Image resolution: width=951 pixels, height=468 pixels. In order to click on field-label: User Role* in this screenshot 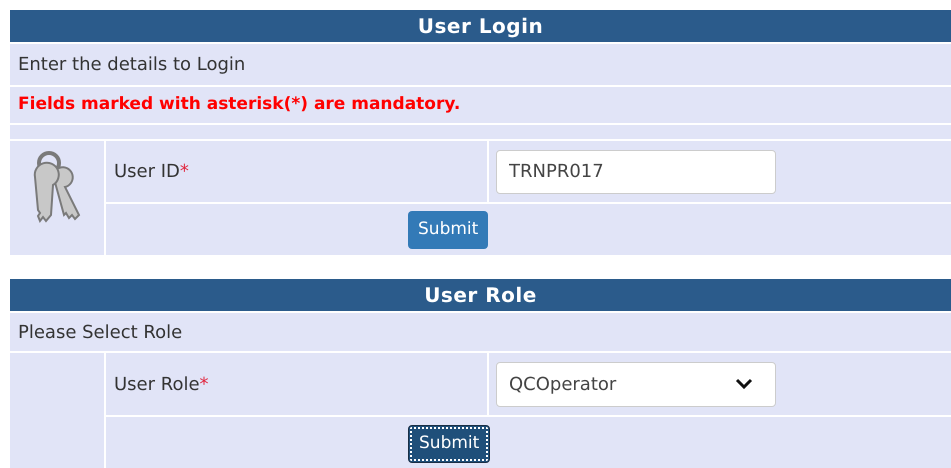, I will do `click(161, 384)`.